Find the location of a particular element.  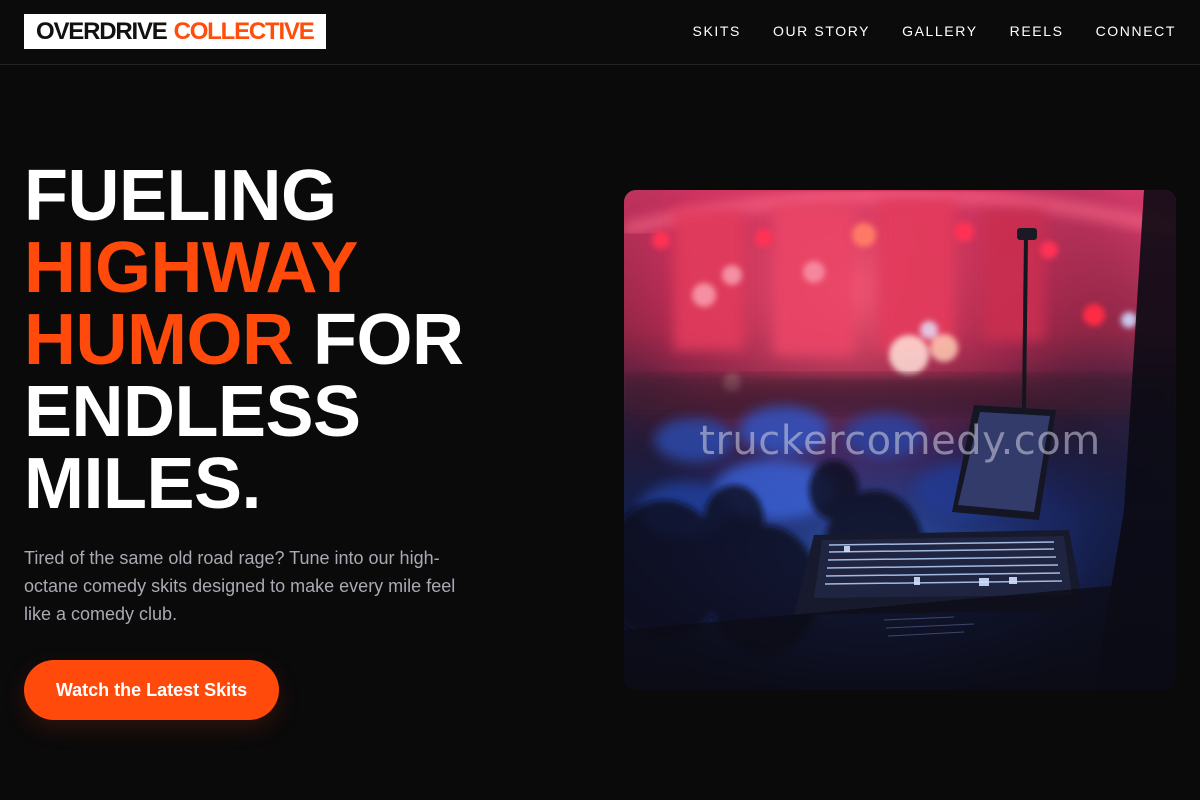

watch-latest-skits-button: Watch the Latest Skits is located at coordinates (151, 690).